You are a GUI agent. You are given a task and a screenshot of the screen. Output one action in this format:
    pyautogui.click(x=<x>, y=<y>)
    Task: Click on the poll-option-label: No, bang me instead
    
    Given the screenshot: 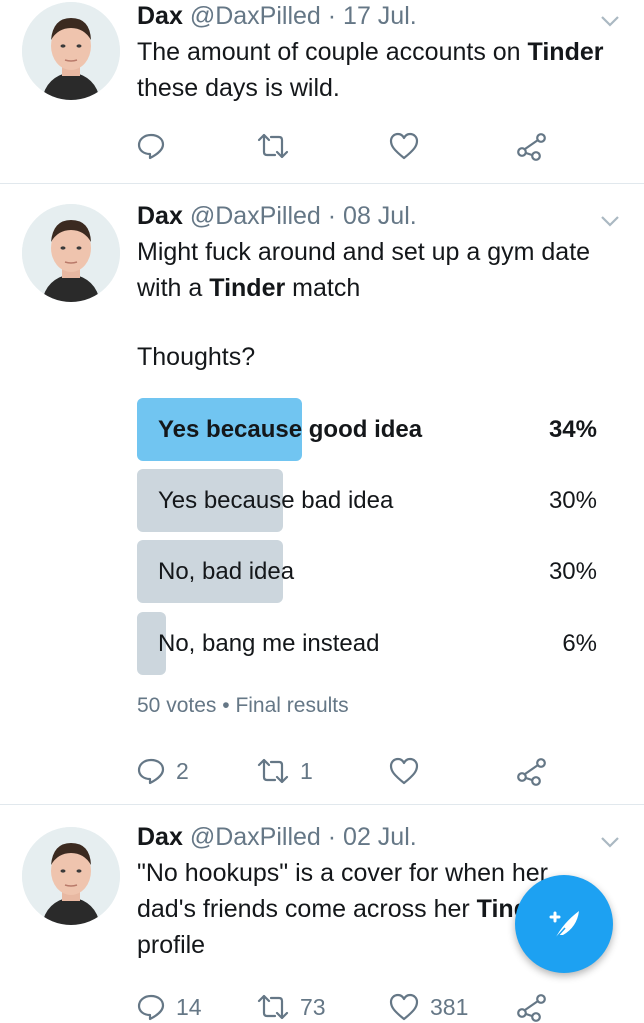 What is the action you would take?
    pyautogui.click(x=269, y=643)
    